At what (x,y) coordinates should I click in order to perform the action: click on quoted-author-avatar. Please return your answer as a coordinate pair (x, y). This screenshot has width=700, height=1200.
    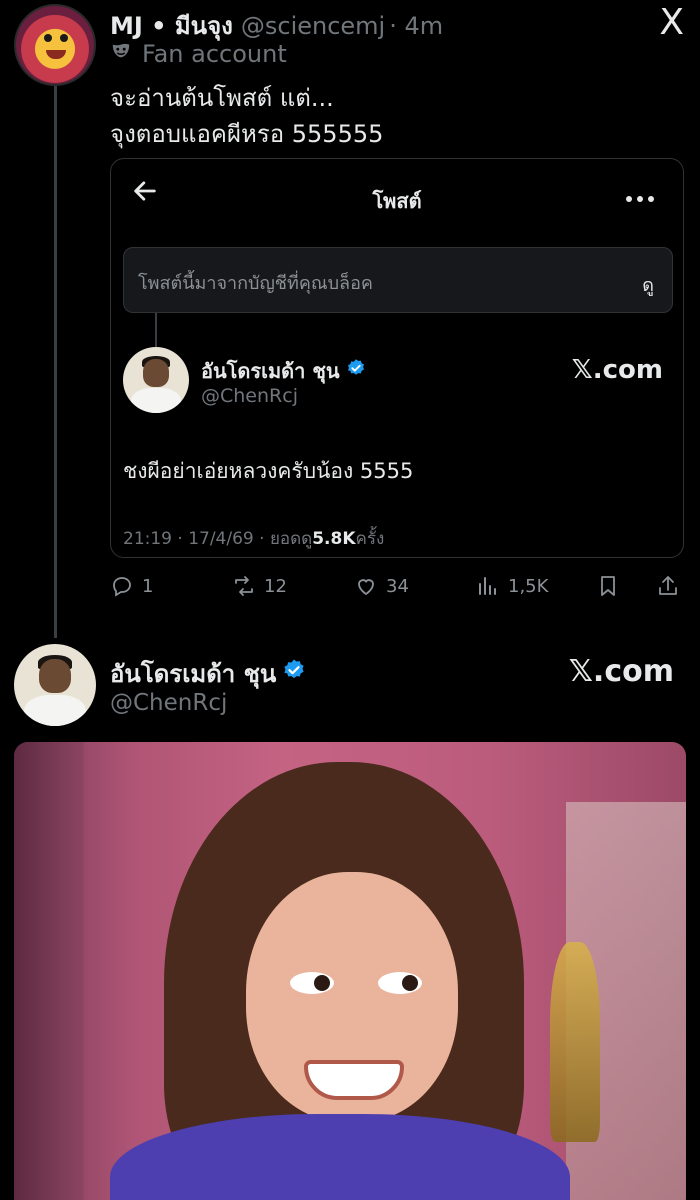
    Looking at the image, I should click on (156, 380).